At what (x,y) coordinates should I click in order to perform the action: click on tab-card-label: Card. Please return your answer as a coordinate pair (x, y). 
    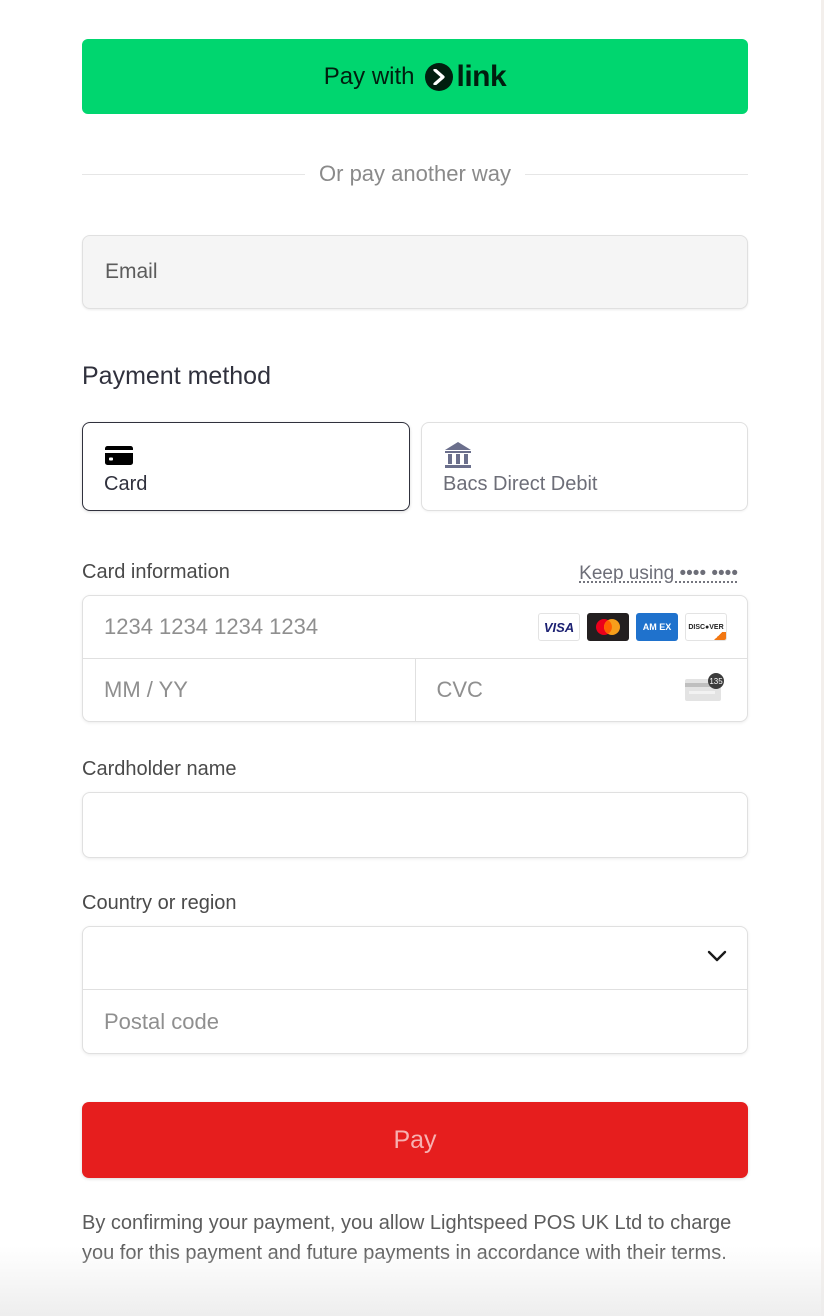
    Looking at the image, I should click on (126, 484).